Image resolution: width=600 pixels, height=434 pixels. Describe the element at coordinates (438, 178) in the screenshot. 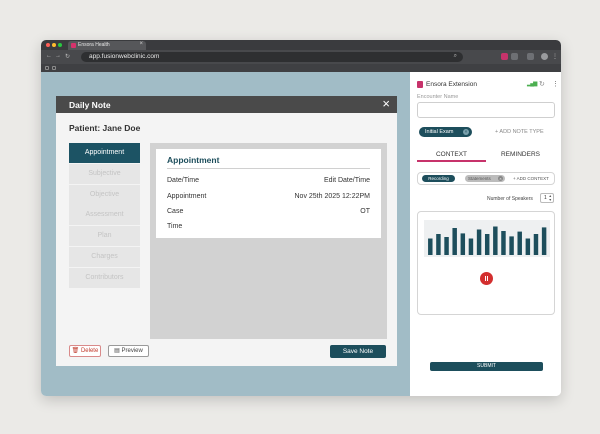

I see `recording-pill: Recording` at that location.